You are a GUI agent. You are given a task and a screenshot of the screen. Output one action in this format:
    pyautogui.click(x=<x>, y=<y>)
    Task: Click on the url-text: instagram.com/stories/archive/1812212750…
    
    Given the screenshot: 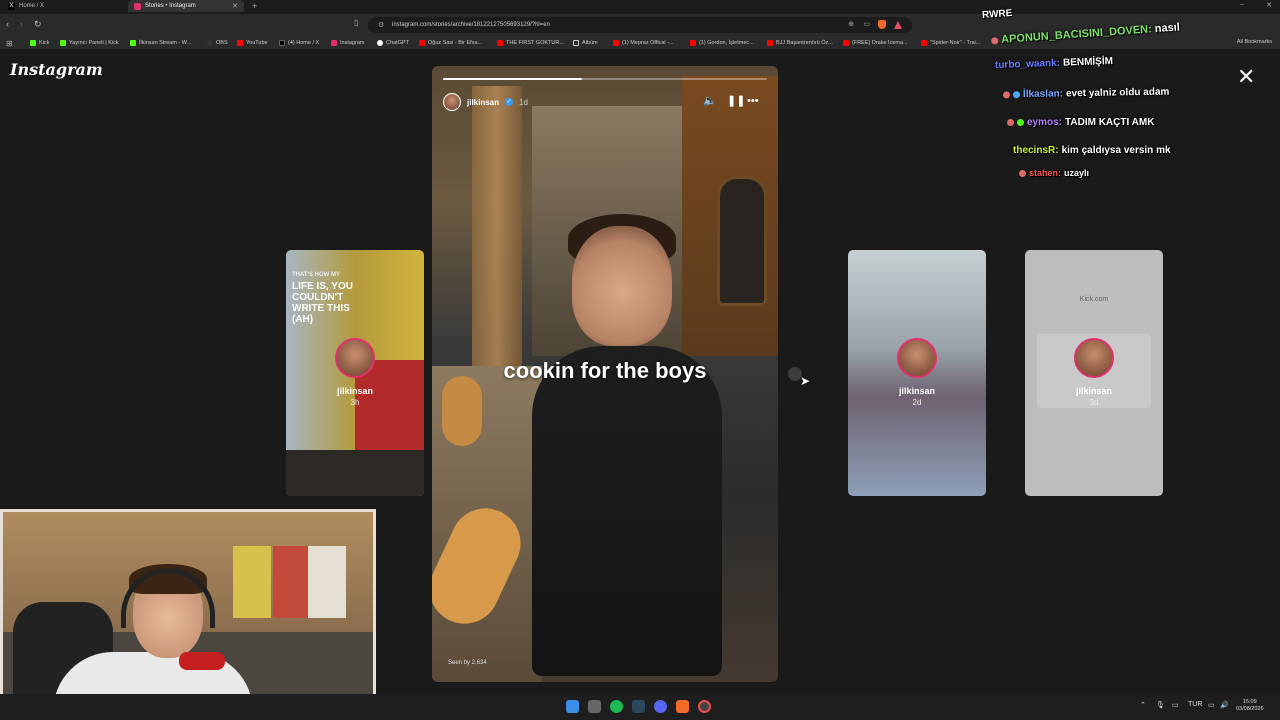 What is the action you would take?
    pyautogui.click(x=471, y=25)
    